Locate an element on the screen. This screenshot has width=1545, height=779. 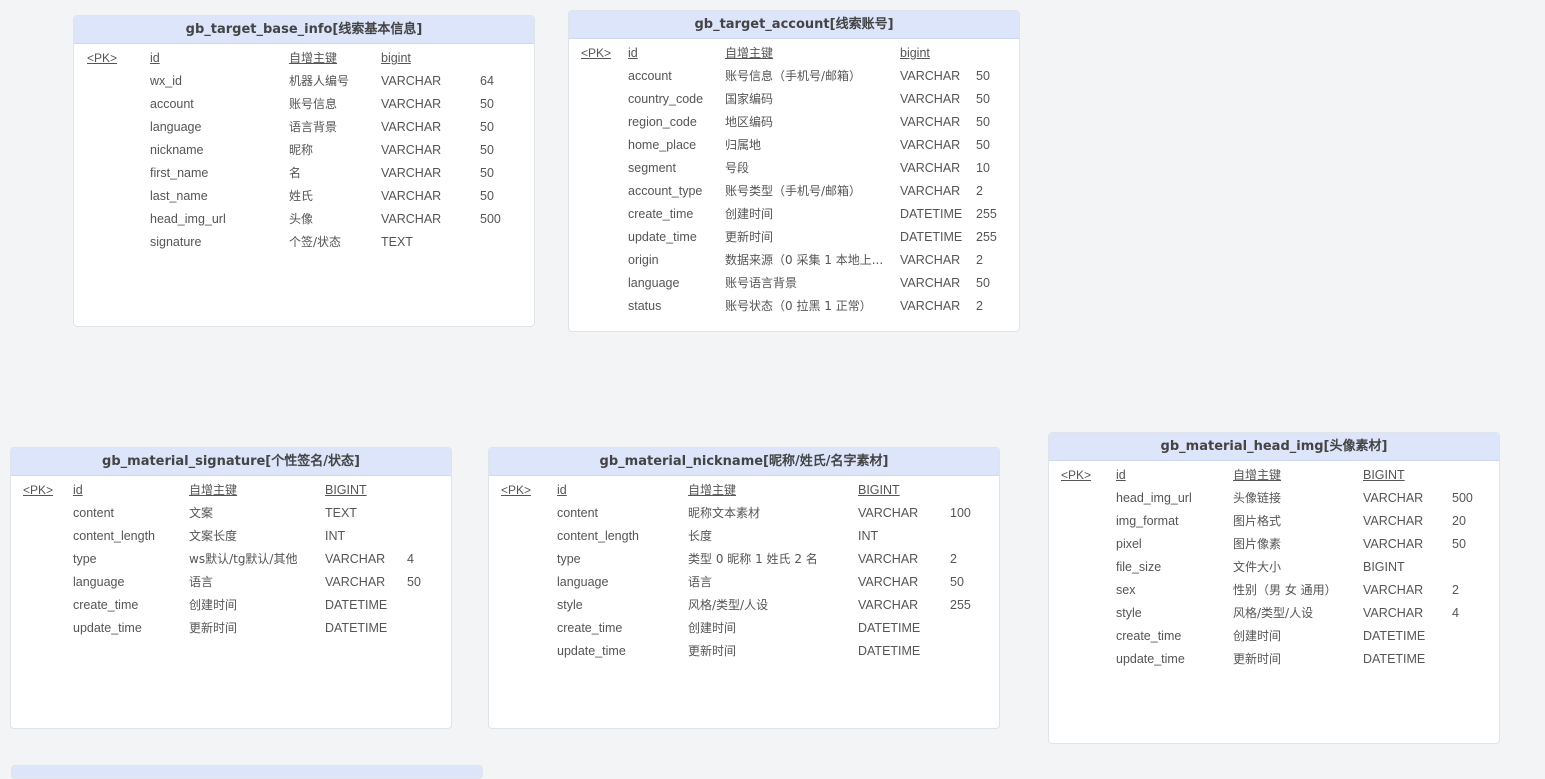
field-comment: 账号语言背景 is located at coordinates (761, 283).